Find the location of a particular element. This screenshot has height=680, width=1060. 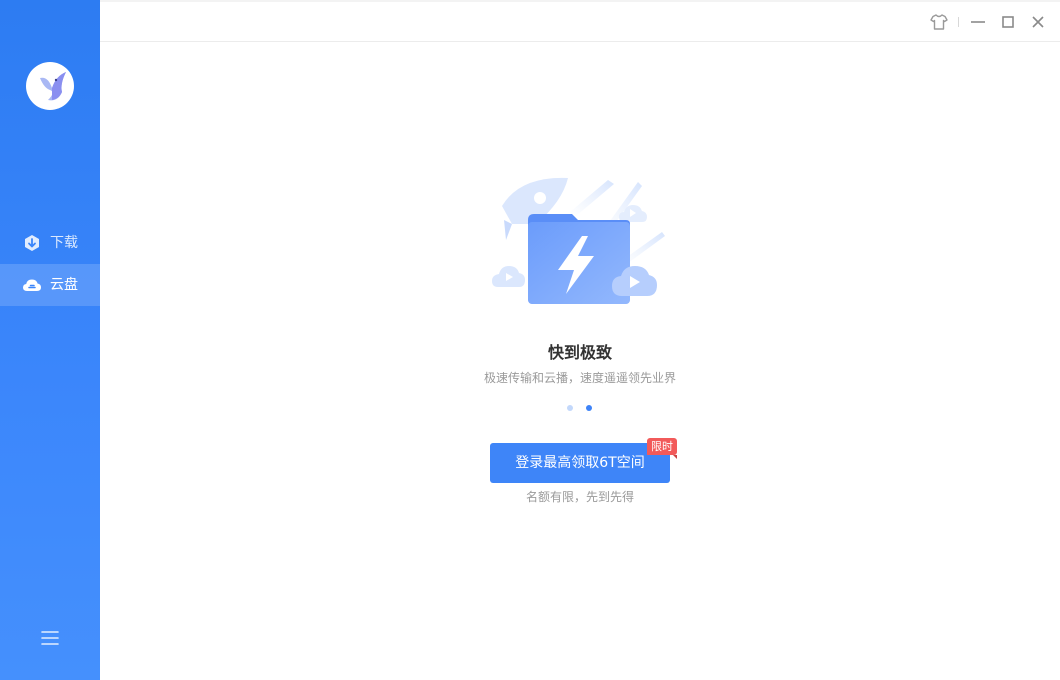

sidebar-item-cloud-drive: 云盘 is located at coordinates (50, 285).